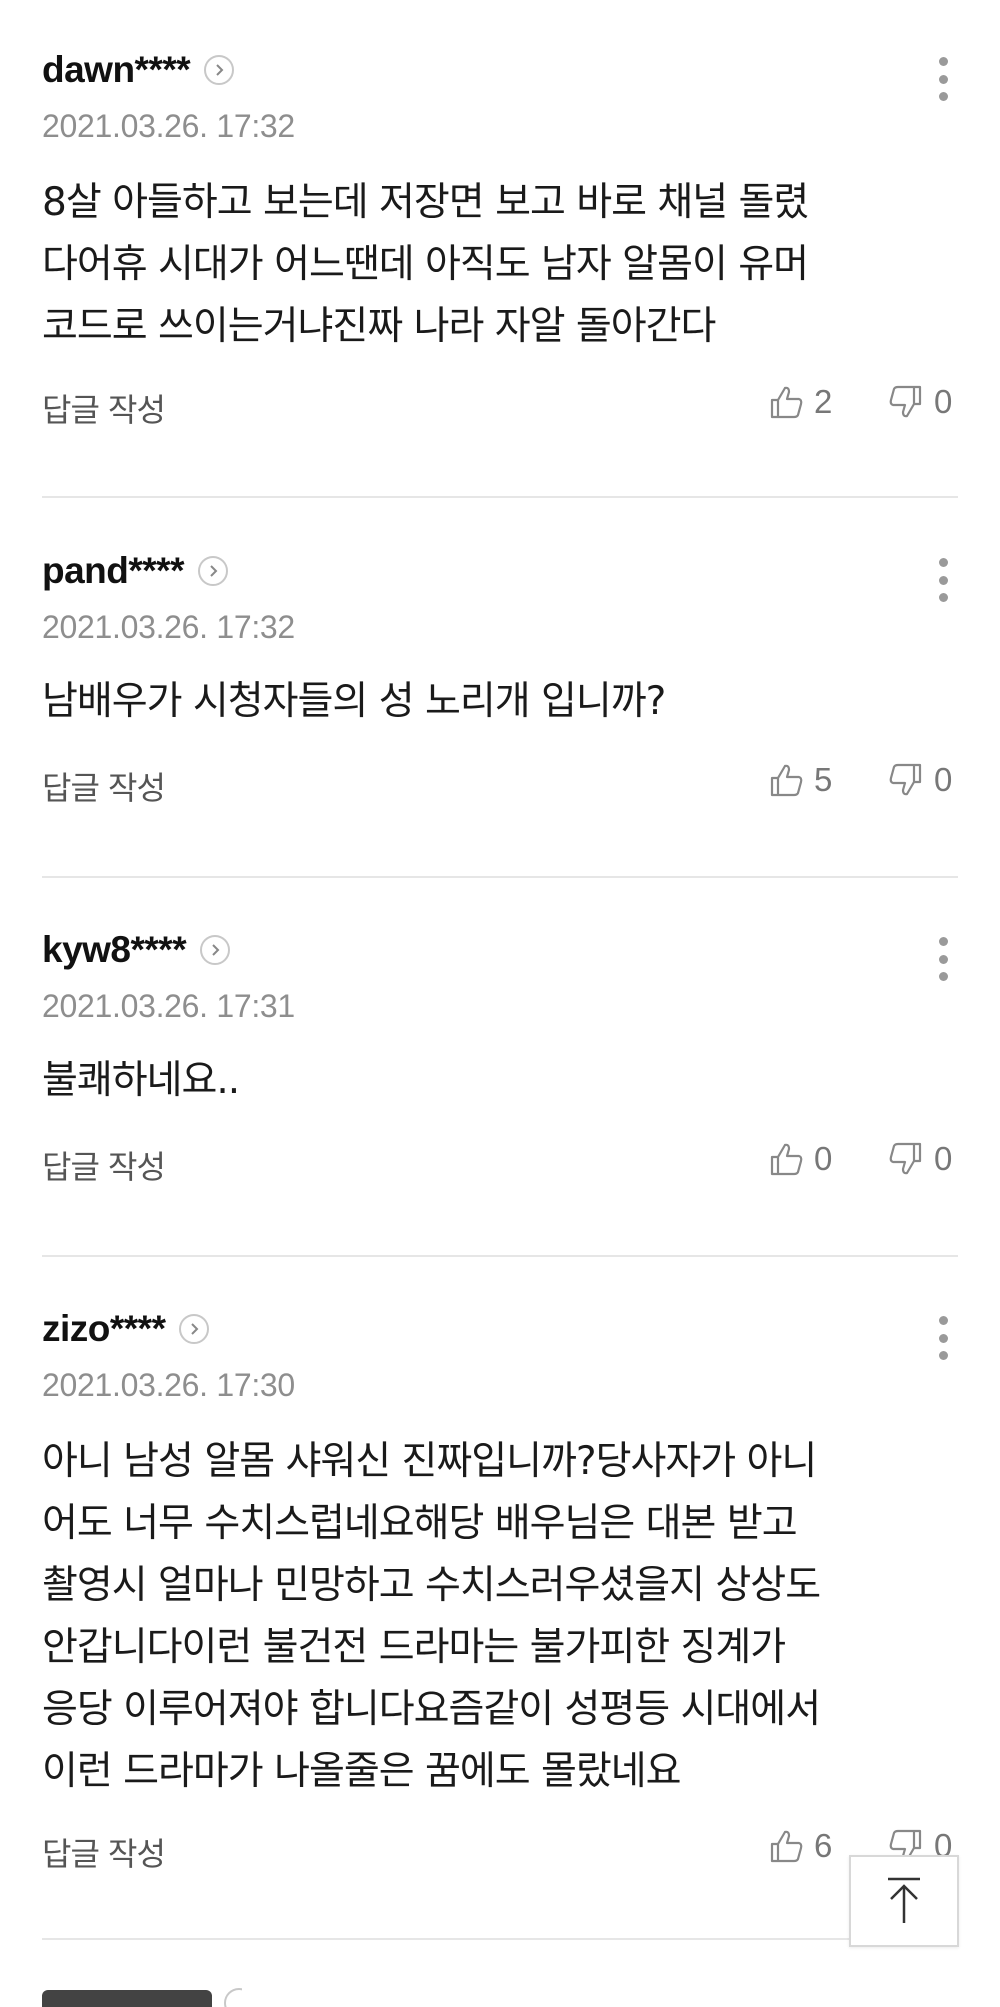 This screenshot has height=2007, width=1000. I want to click on like-button: 6, so click(800, 1846).